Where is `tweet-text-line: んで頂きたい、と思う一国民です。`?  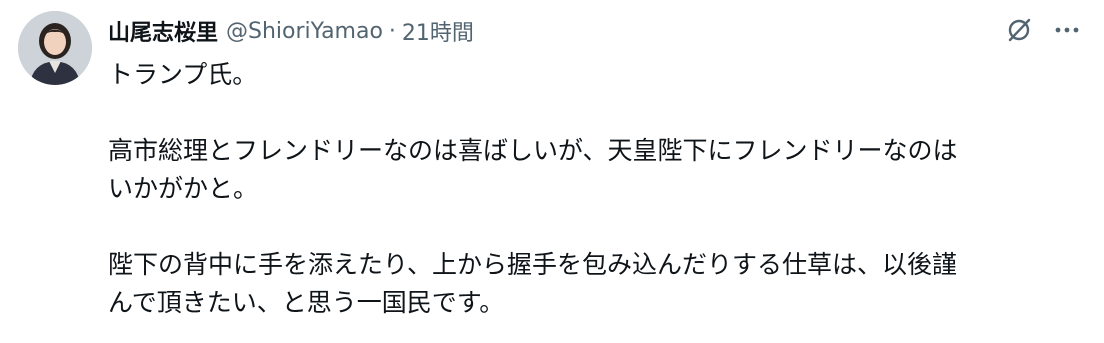
tweet-text-line: んで頂きたい、と思う一国民です。 is located at coordinates (306, 302).